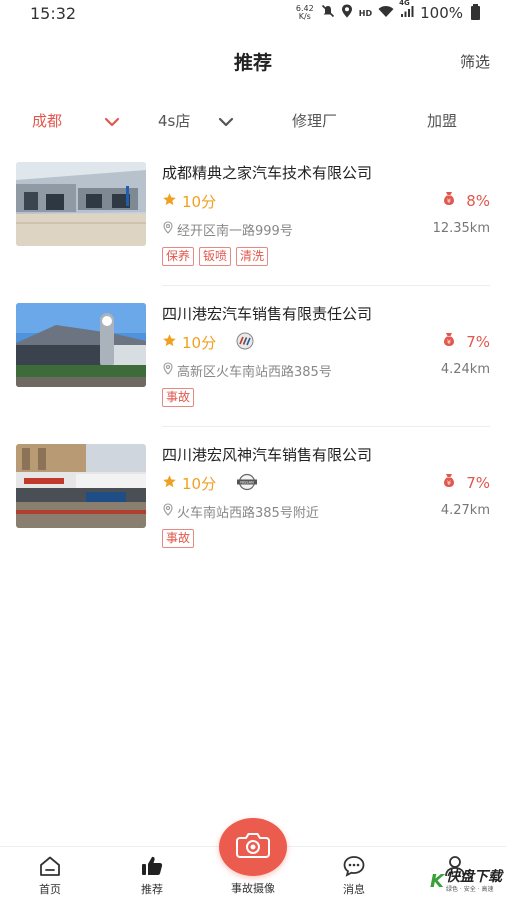 The image size is (506, 900). I want to click on camera-icon, so click(253, 847).